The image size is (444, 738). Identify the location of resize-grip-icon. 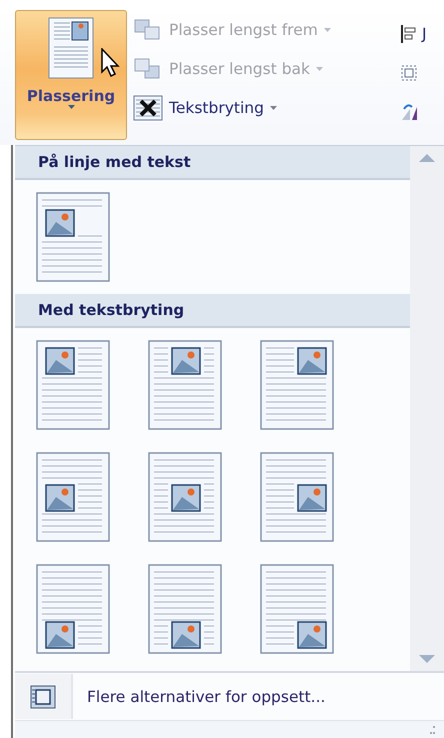
(433, 729).